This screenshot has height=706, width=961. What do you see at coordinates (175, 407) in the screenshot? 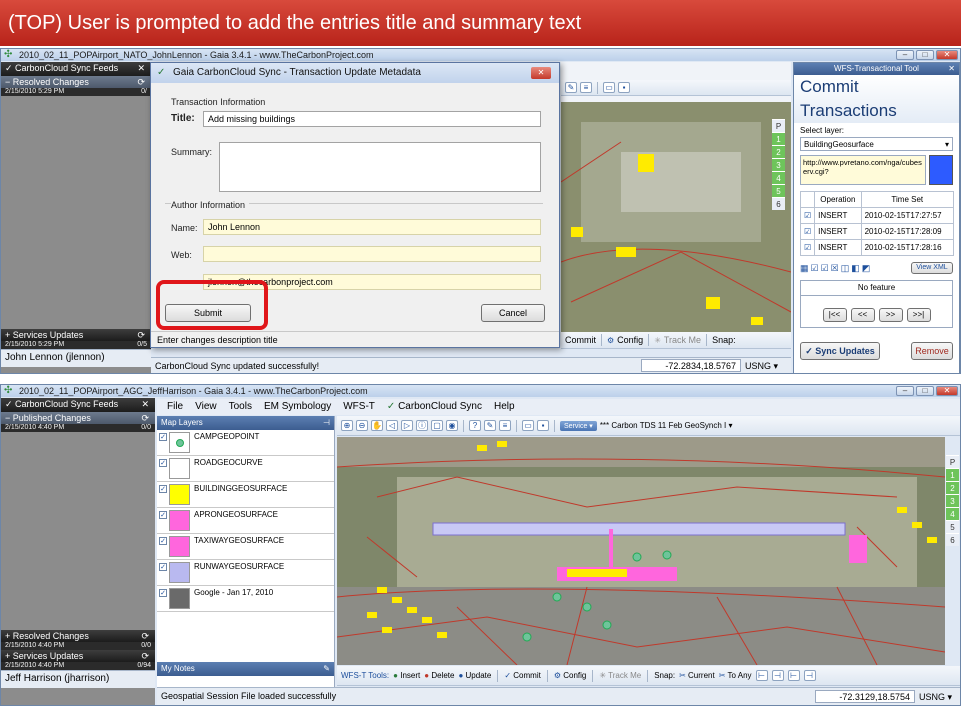
I see `menu-file: File` at bounding box center [175, 407].